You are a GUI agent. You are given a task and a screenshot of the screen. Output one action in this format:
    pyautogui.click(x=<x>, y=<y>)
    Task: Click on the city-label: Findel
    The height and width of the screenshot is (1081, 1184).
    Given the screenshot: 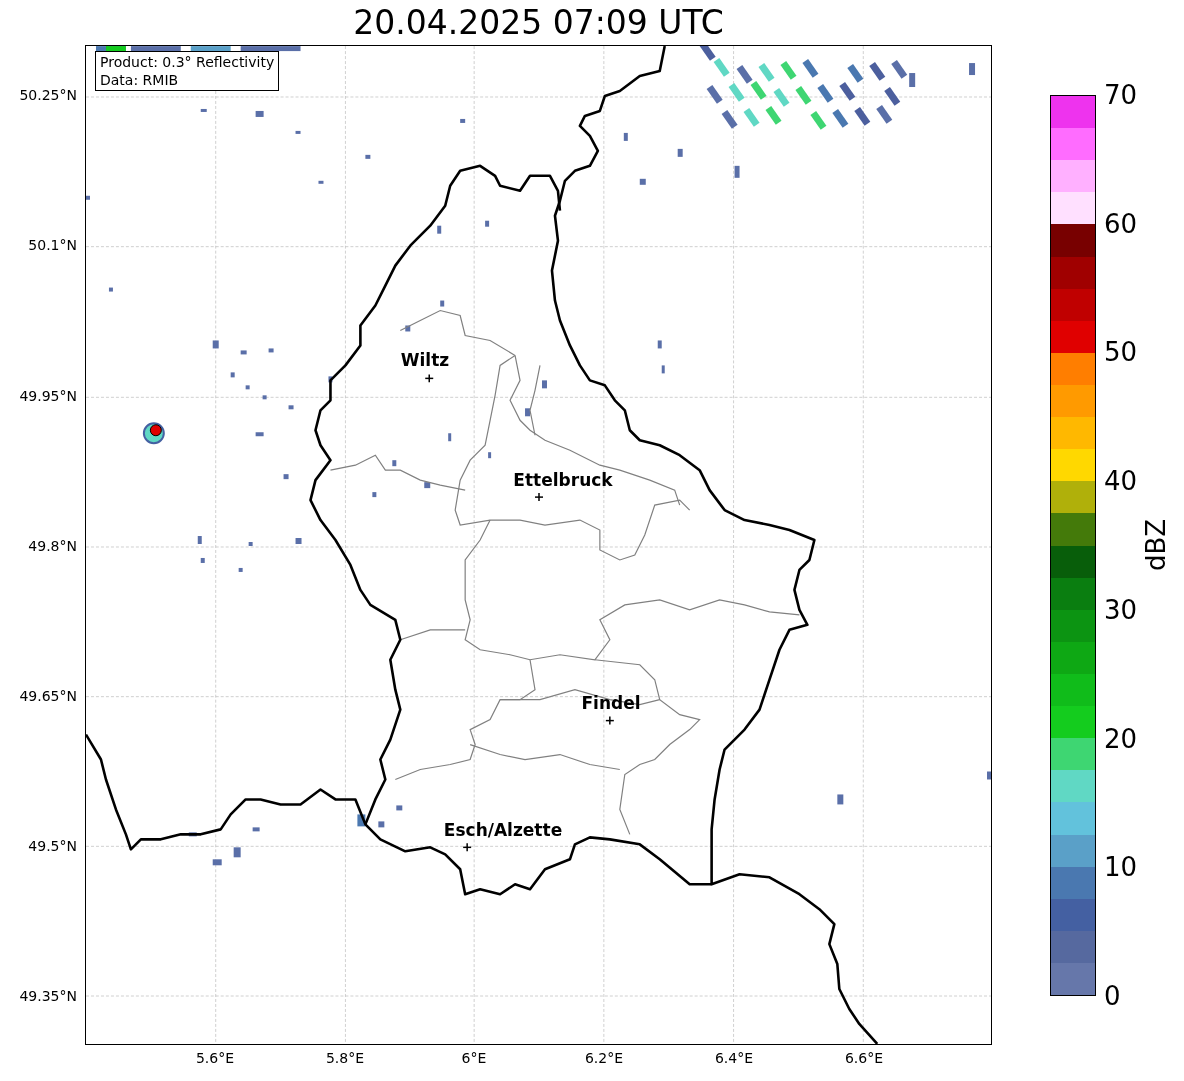 What is the action you would take?
    pyautogui.click(x=611, y=703)
    